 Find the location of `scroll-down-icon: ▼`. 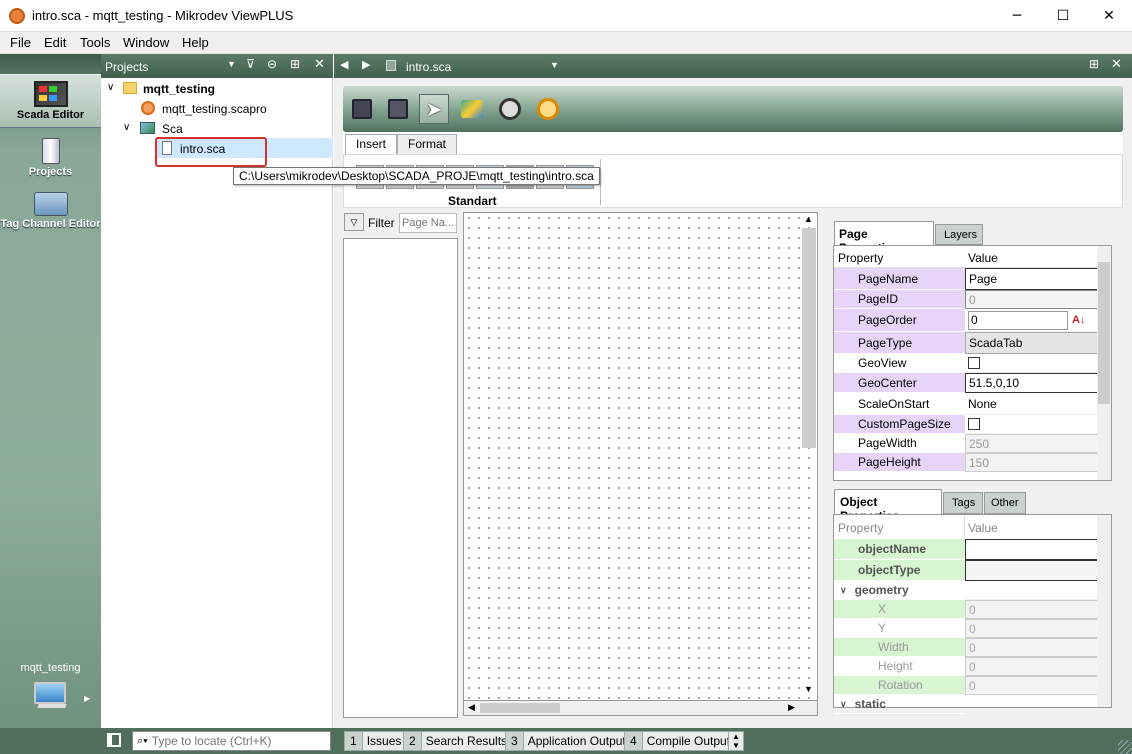

scroll-down-icon: ▼ is located at coordinates (808, 689).